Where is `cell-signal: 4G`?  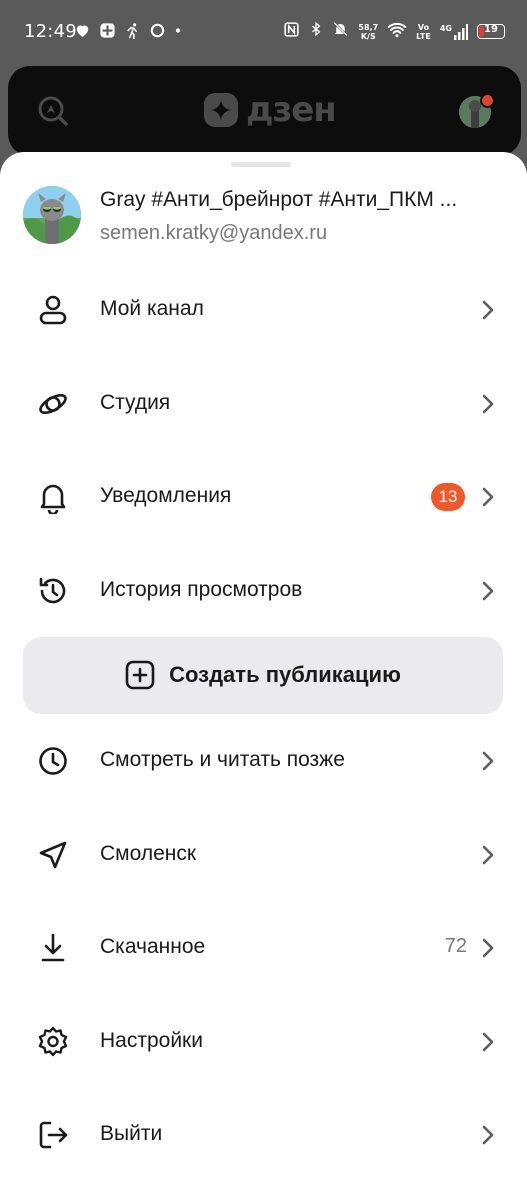
cell-signal: 4G is located at coordinates (453, 31).